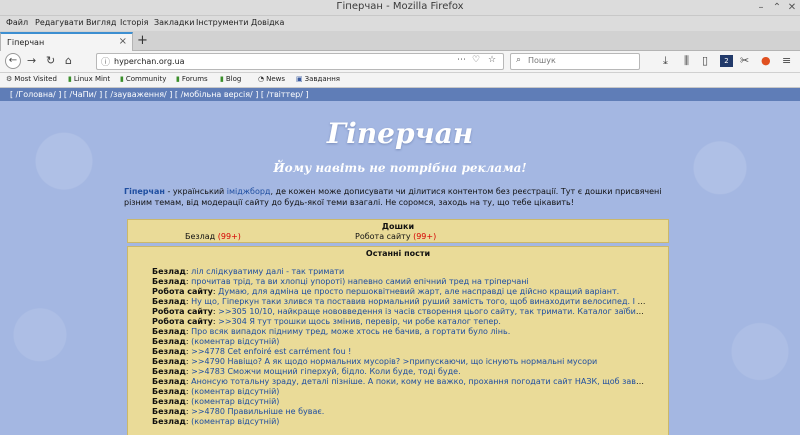  What do you see at coordinates (519, 60) in the screenshot?
I see `search-icon: ⌕` at bounding box center [519, 60].